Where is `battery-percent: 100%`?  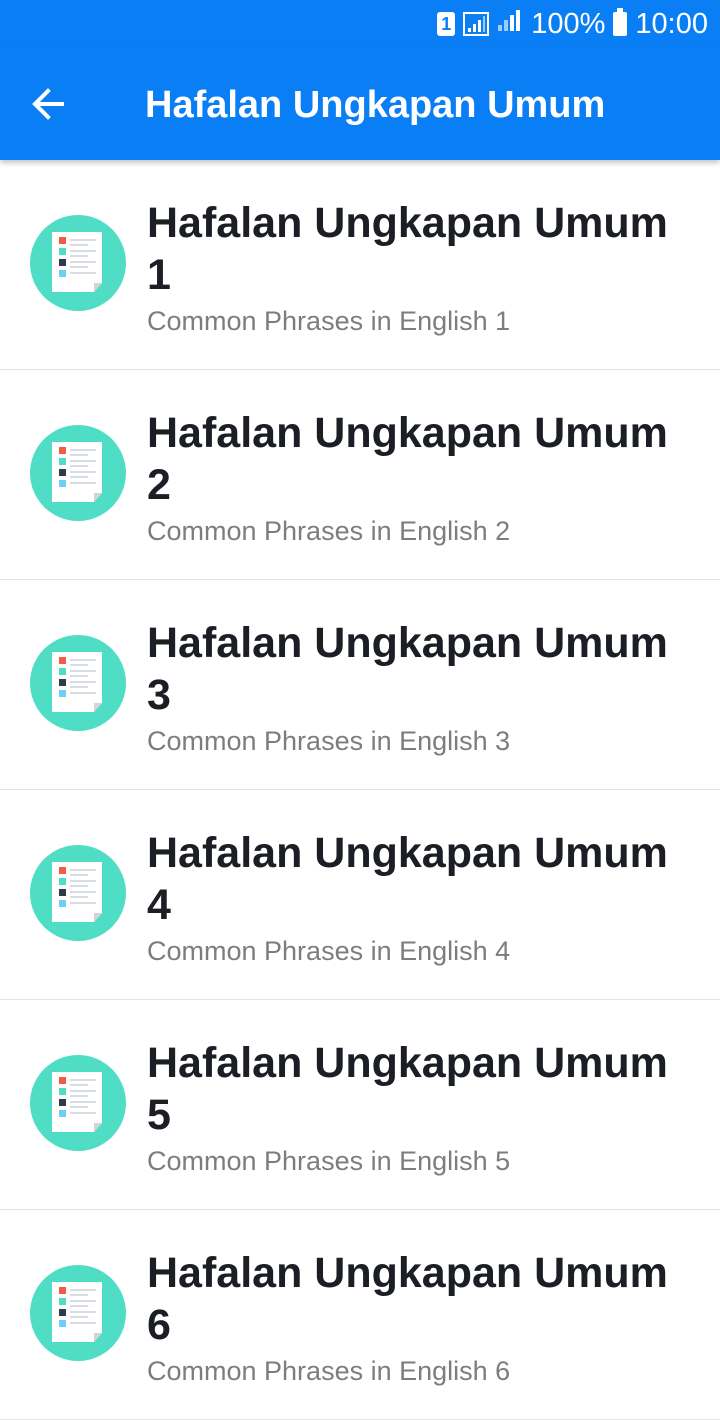 battery-percent: 100% is located at coordinates (568, 23).